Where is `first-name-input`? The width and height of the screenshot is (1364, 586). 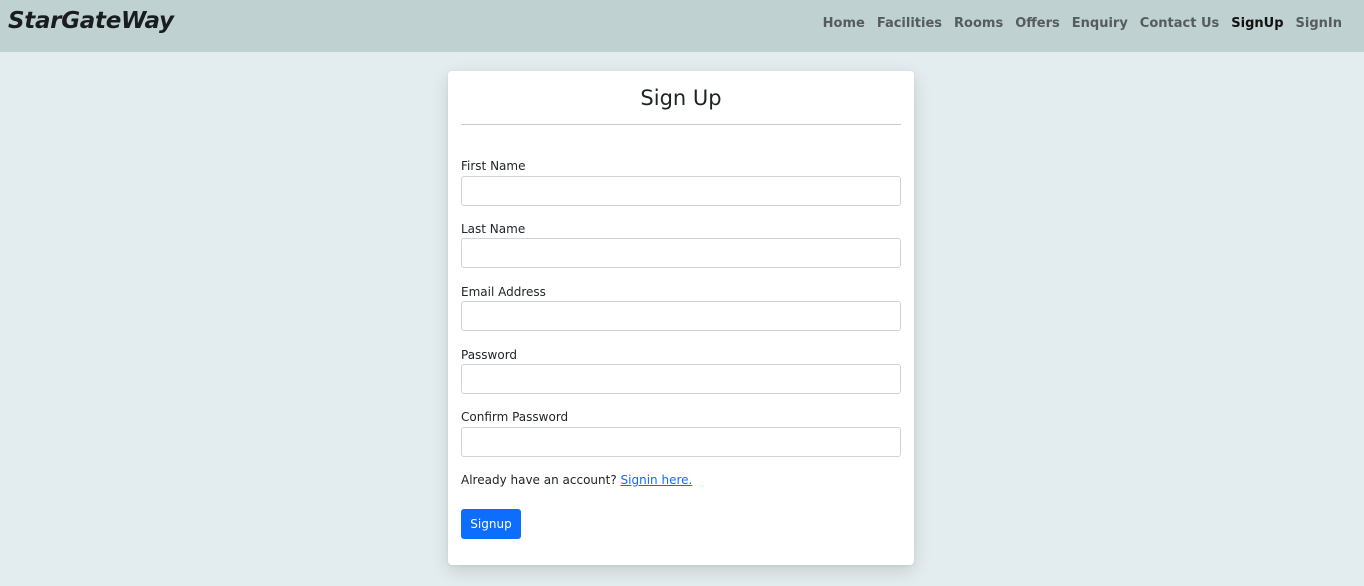
first-name-input is located at coordinates (681, 191).